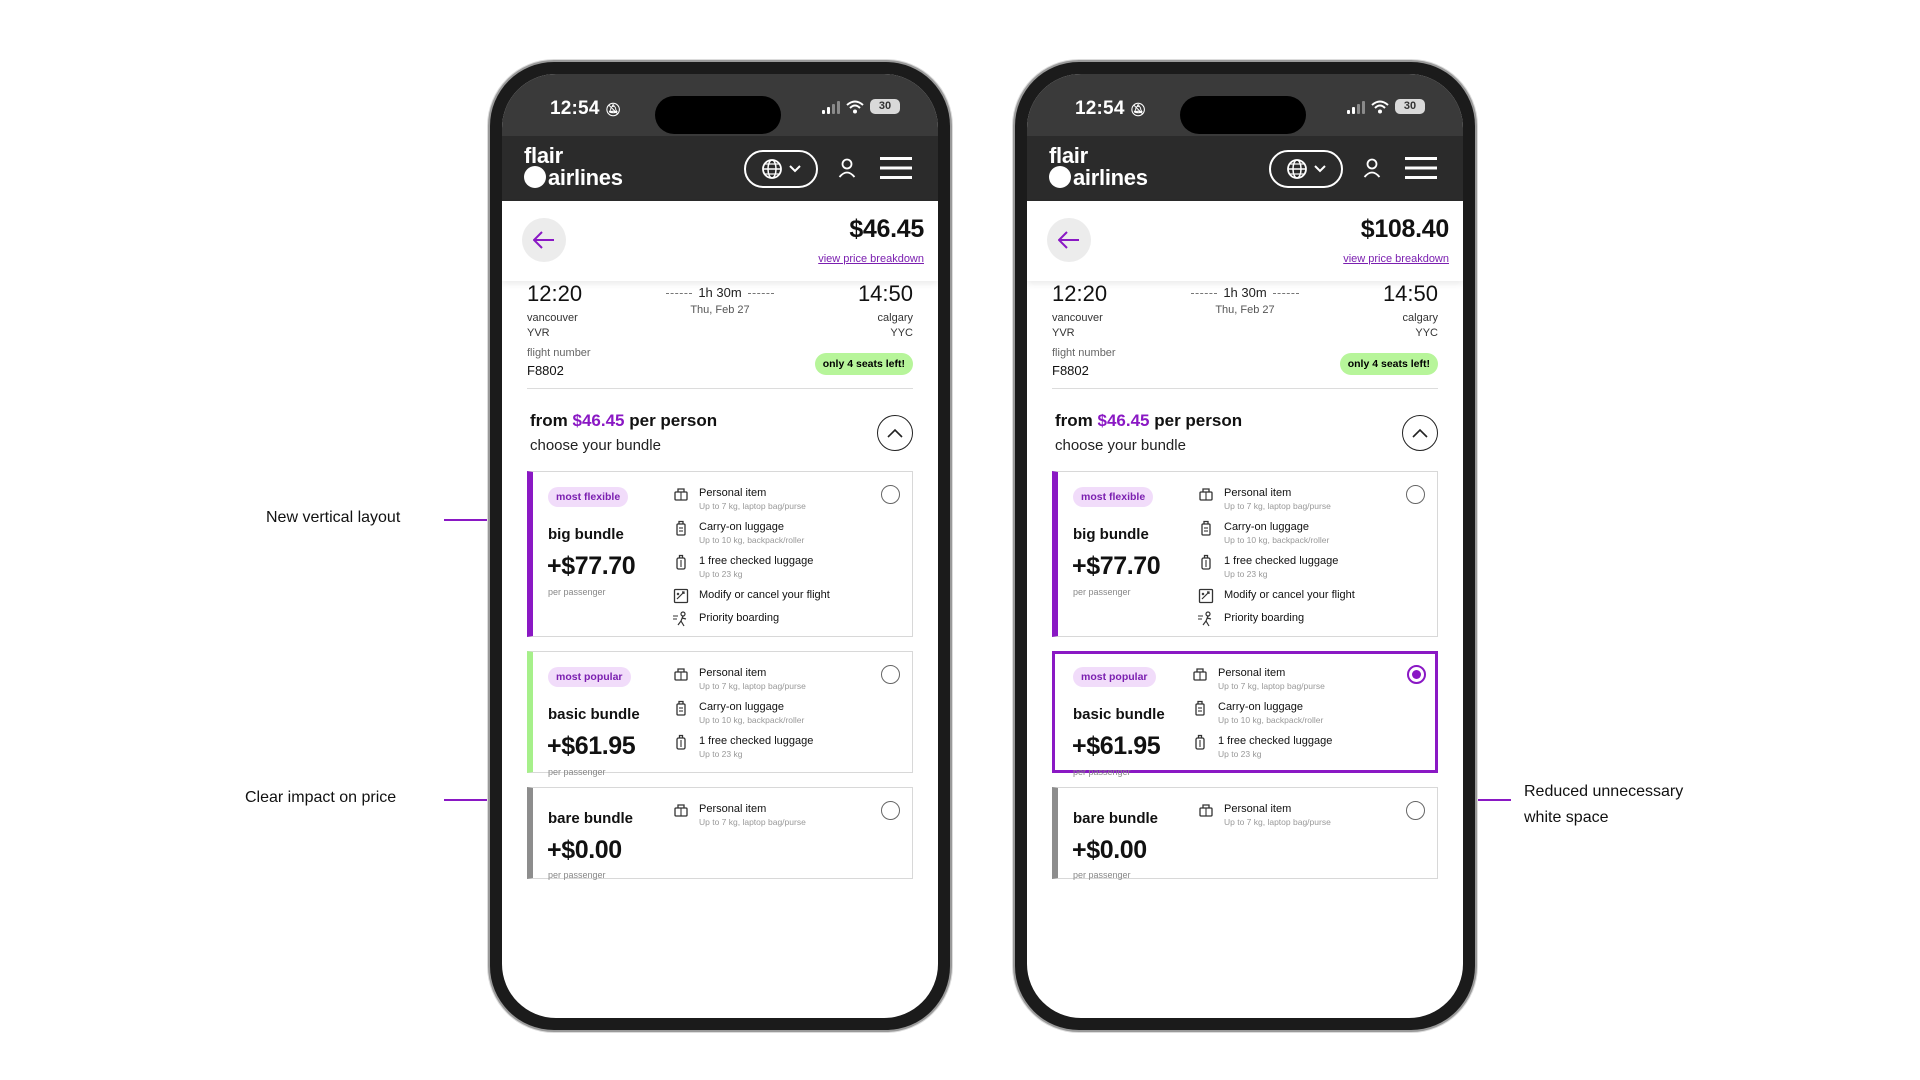 Image resolution: width=1920 pixels, height=1080 pixels. Describe the element at coordinates (1245, 168) in the screenshot. I see `top-nav: flair airlines` at that location.